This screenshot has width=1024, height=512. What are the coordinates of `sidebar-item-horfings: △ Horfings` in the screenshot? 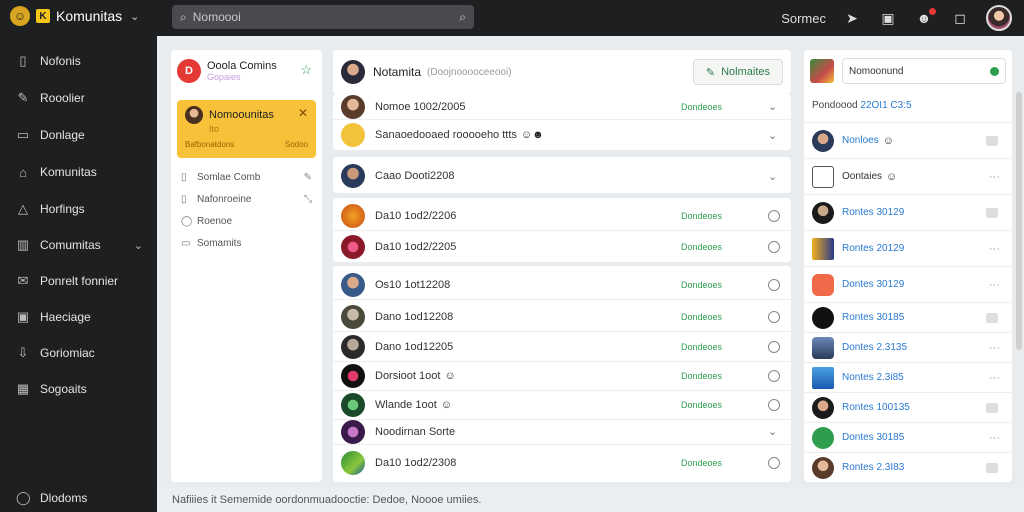 It's located at (78, 209).